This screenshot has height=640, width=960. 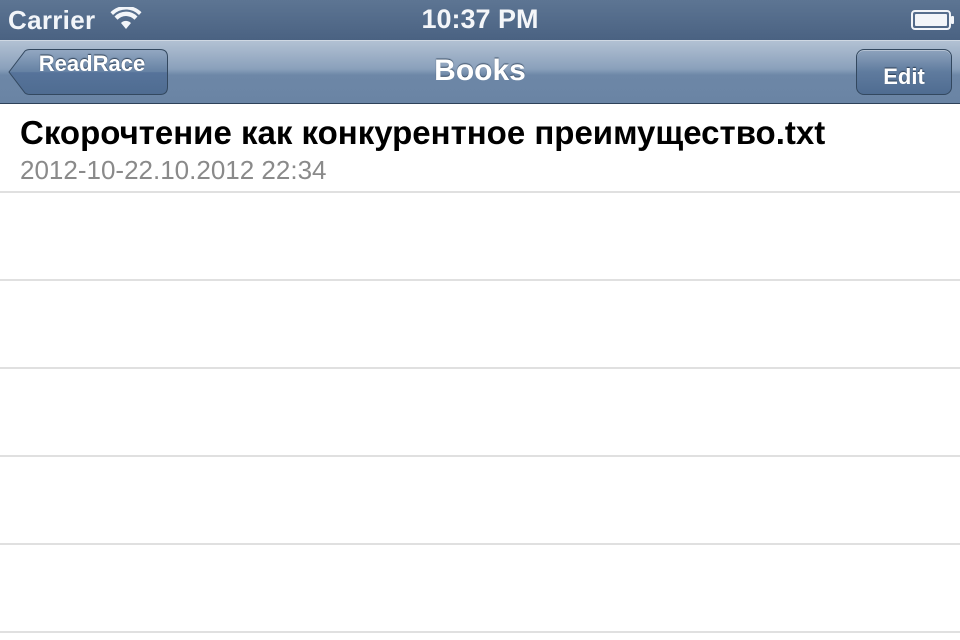 I want to click on edit-button: Edit, so click(x=904, y=72).